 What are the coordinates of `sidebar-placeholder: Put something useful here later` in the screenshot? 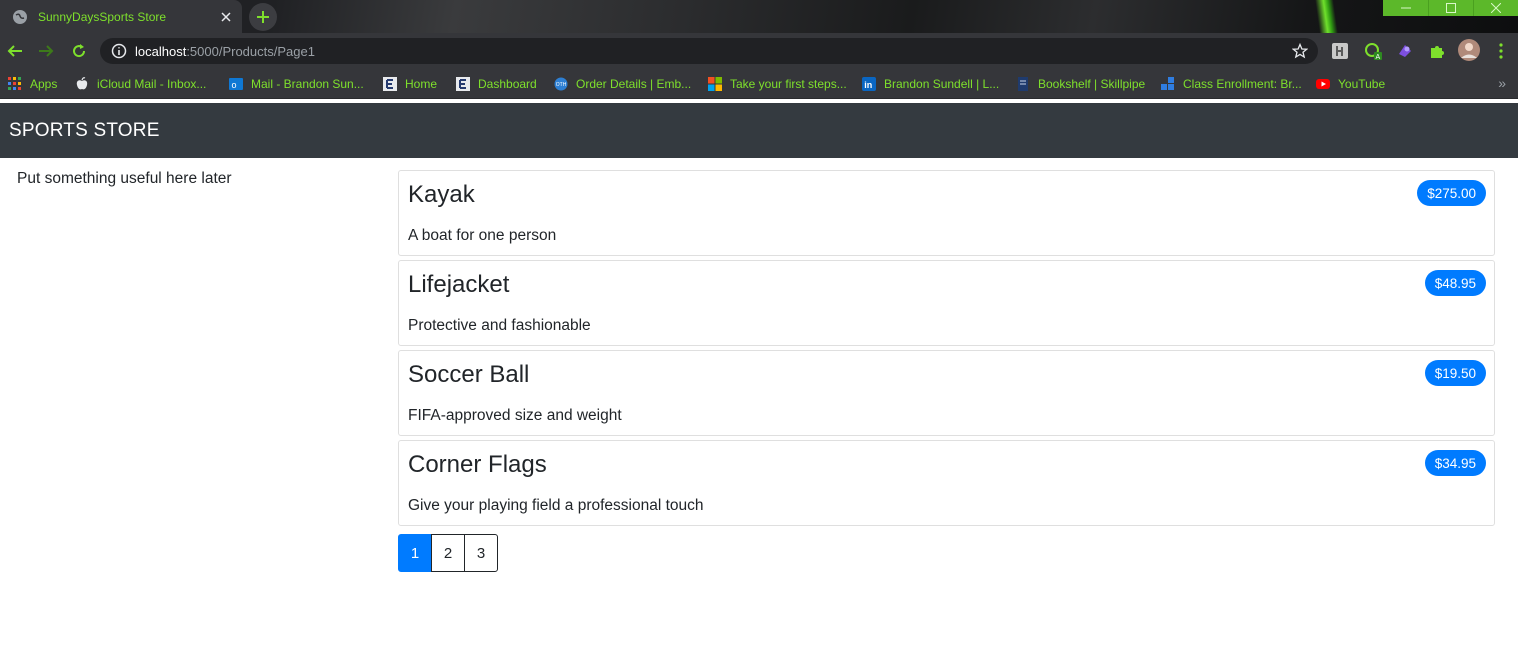 It's located at (124, 178).